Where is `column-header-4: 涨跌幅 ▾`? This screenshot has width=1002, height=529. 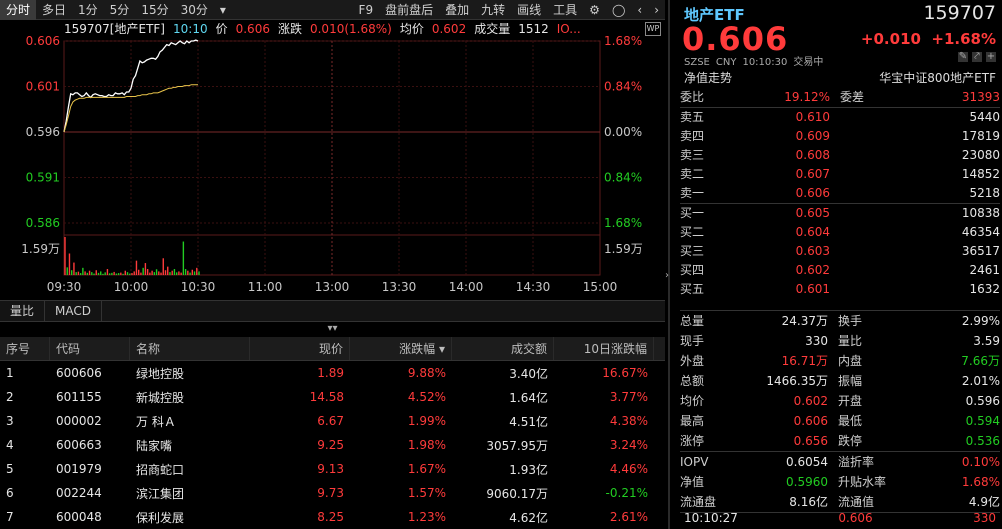 column-header-4: 涨跌幅 ▾ is located at coordinates (401, 348).